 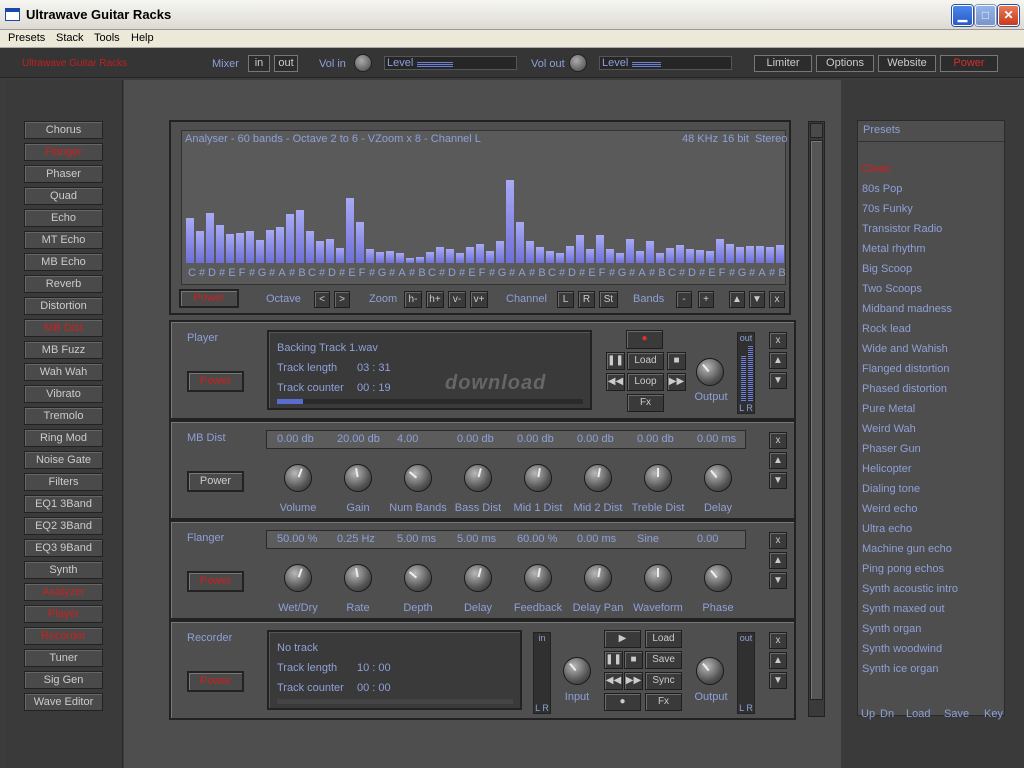 What do you see at coordinates (215, 581) in the screenshot?
I see `flanger-power-button: Power` at bounding box center [215, 581].